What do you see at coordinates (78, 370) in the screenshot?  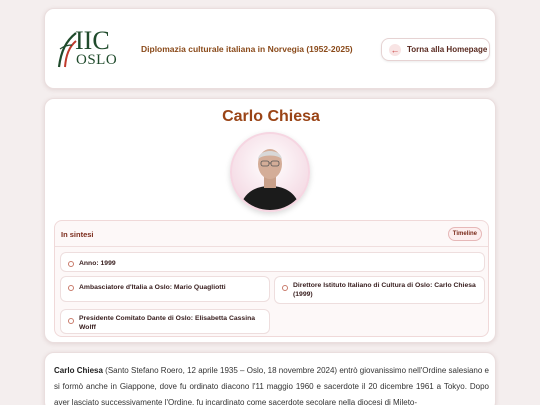 I see `biography-name: Carlo Chiesa` at bounding box center [78, 370].